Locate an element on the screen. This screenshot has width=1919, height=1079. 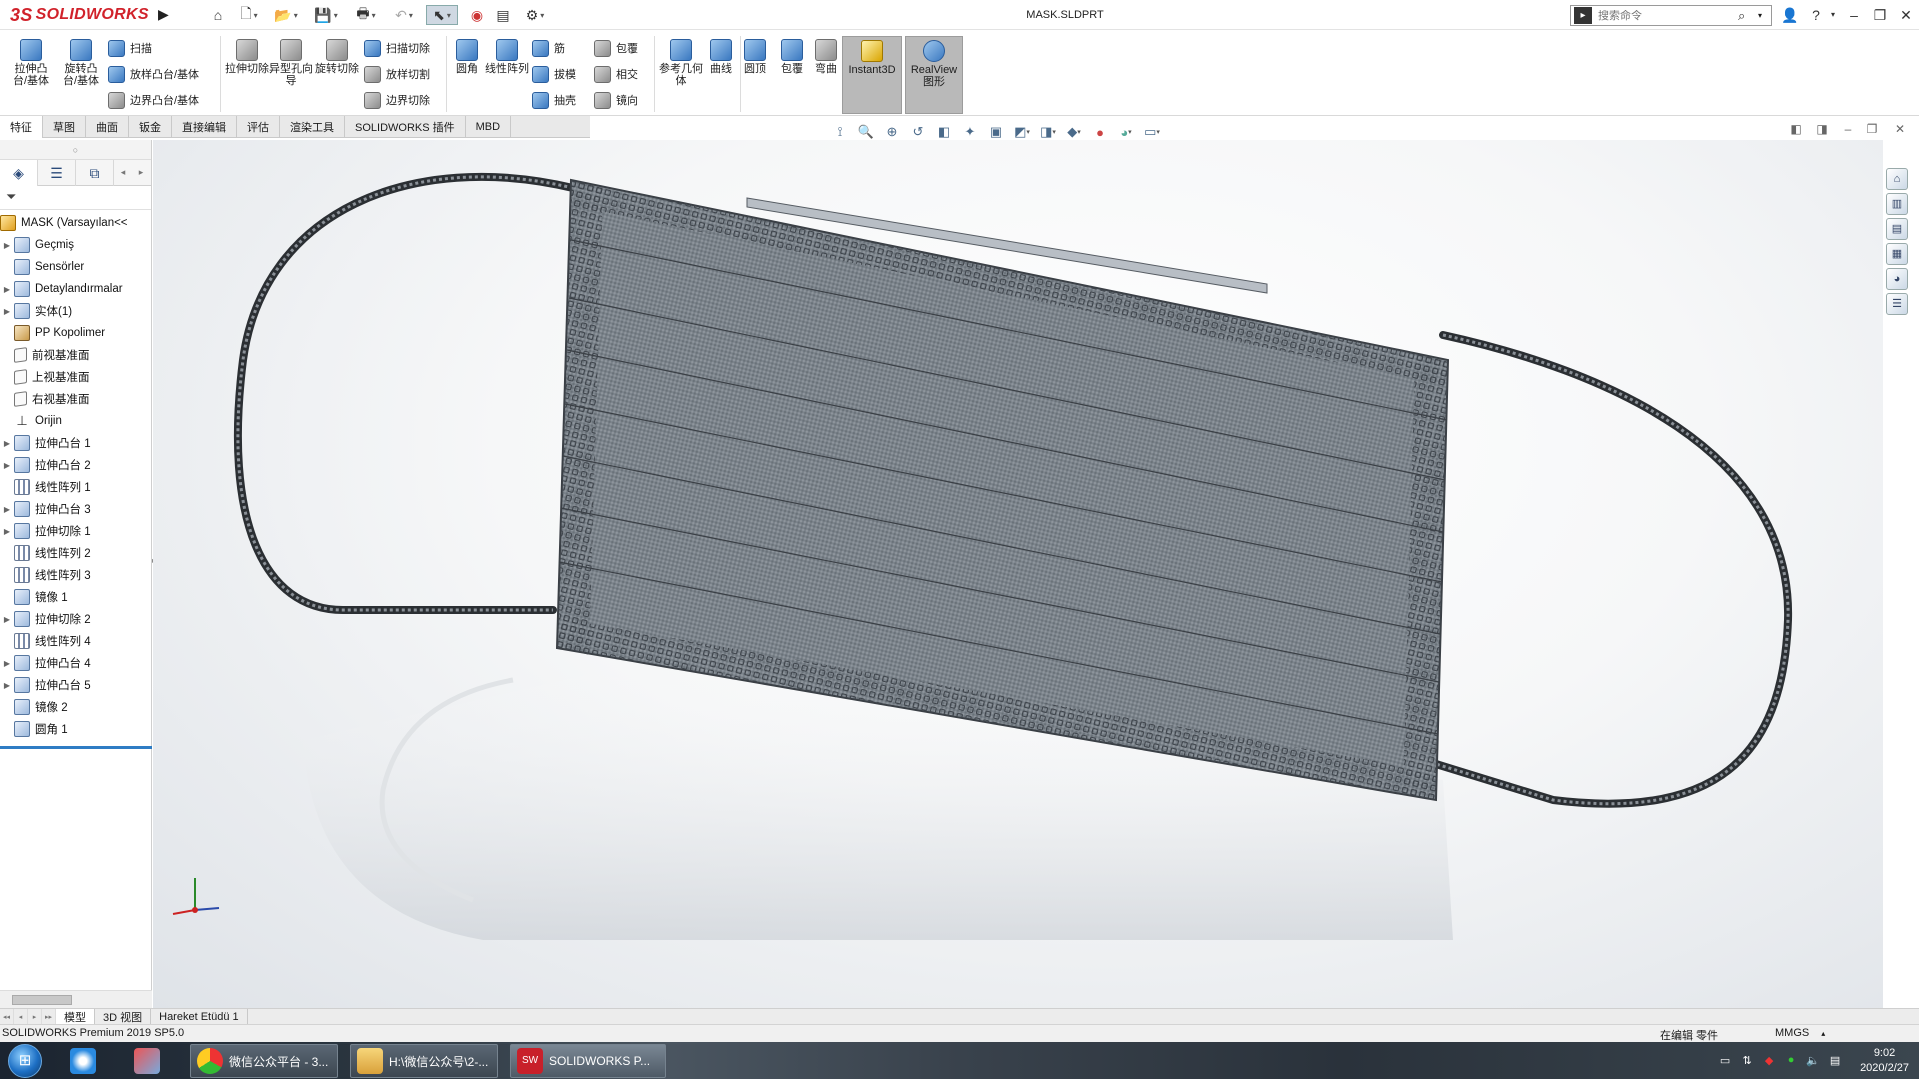
panel-horizontal-scrollbar is located at coordinates (76, 999).